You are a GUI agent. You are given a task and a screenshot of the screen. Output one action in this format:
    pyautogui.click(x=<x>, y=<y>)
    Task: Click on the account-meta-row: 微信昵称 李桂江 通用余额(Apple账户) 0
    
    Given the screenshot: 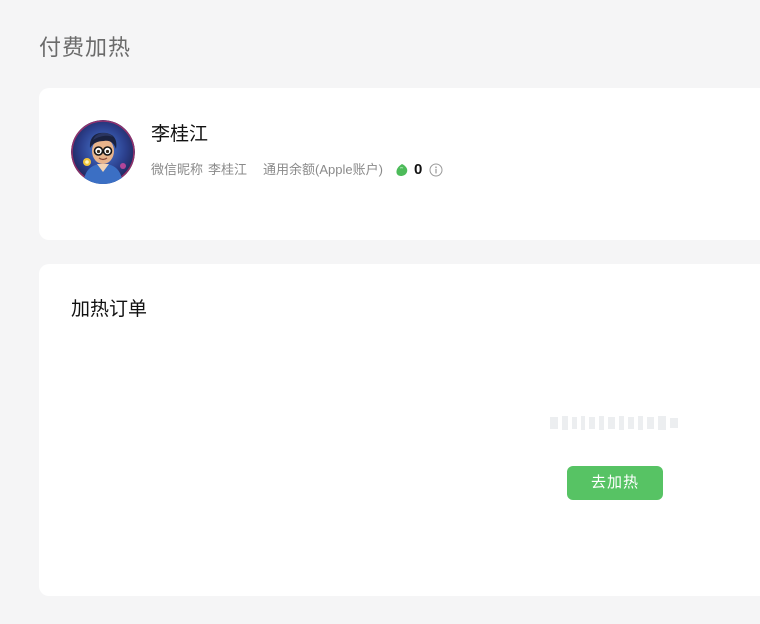 What is the action you would take?
    pyautogui.click(x=297, y=170)
    